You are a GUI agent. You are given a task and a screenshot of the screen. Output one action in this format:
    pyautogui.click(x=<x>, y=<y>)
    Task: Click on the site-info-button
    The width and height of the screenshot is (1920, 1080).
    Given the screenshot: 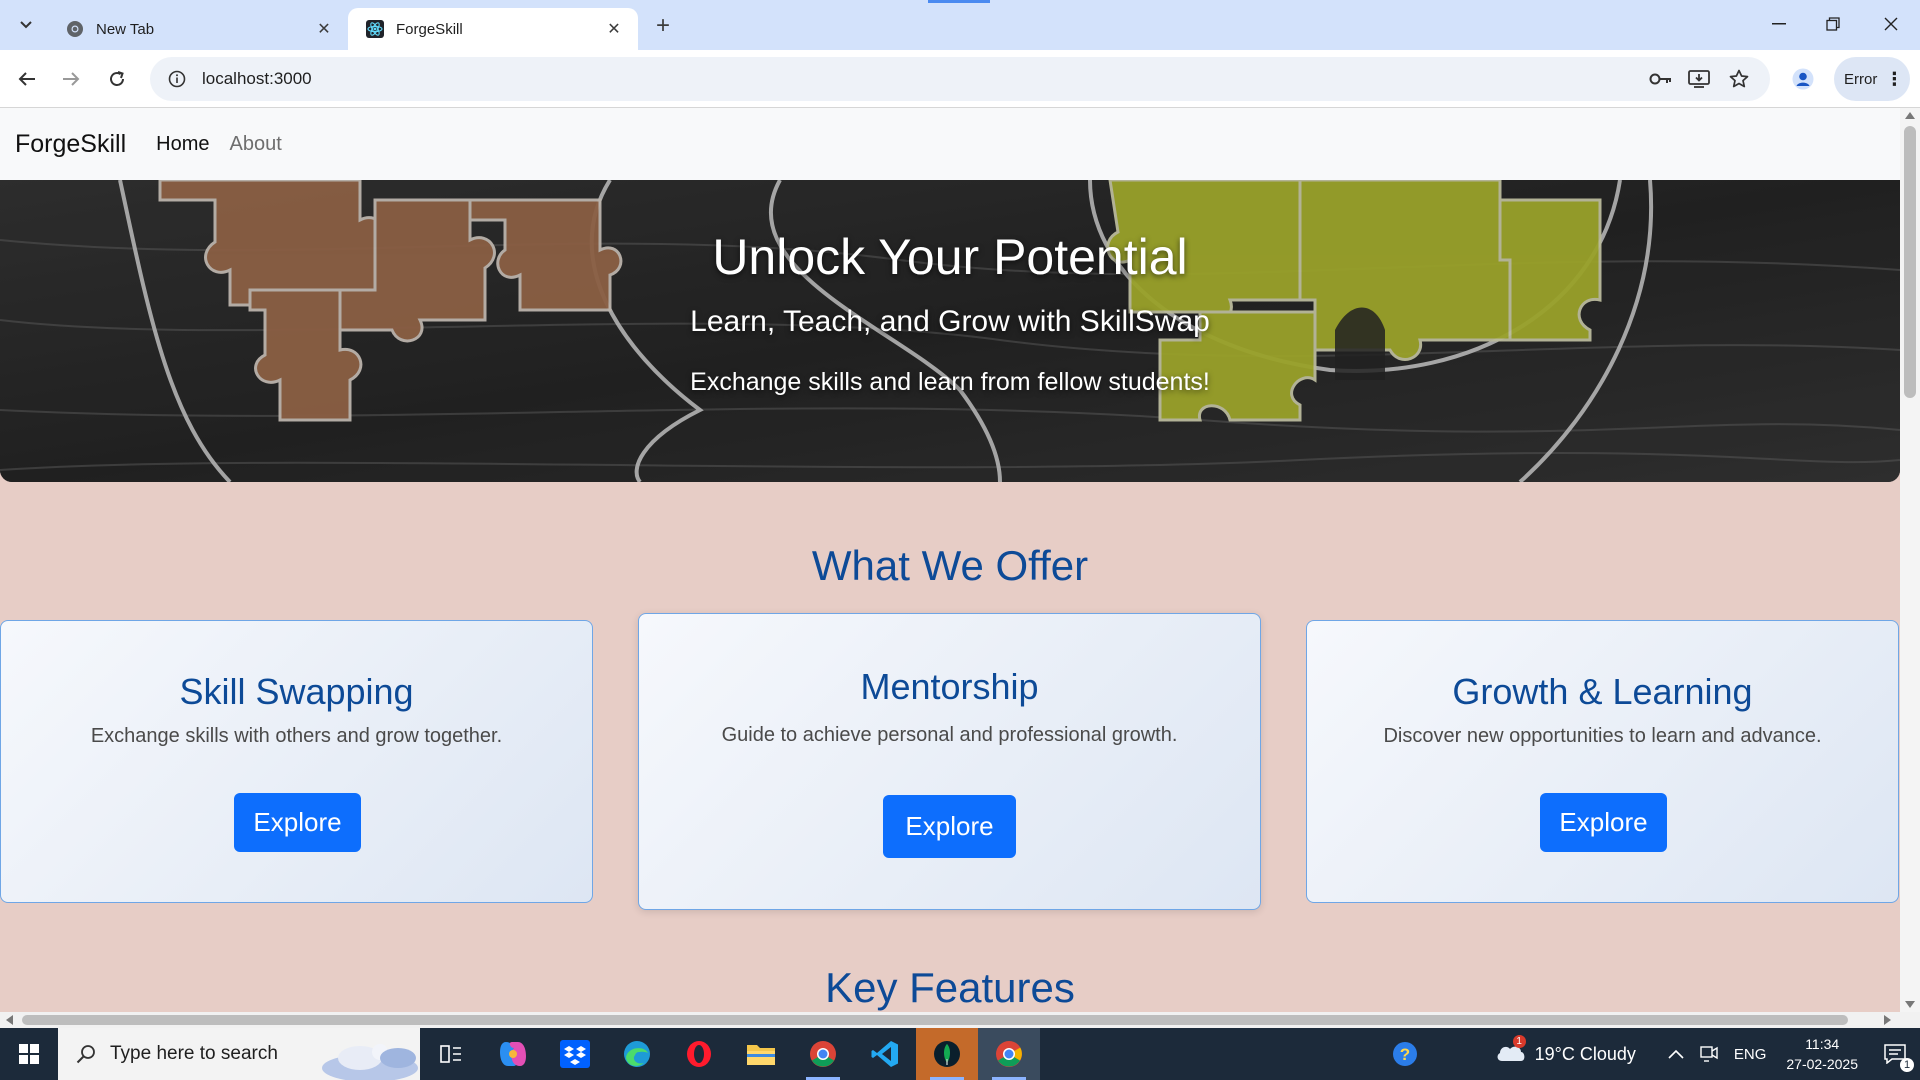 What is the action you would take?
    pyautogui.click(x=177, y=79)
    